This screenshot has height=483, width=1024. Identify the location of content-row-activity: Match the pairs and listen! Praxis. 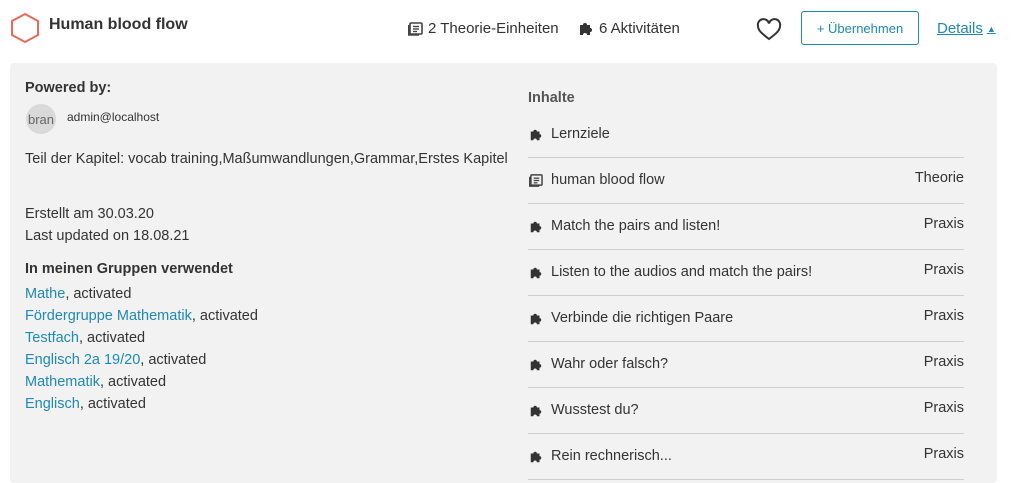
(746, 227).